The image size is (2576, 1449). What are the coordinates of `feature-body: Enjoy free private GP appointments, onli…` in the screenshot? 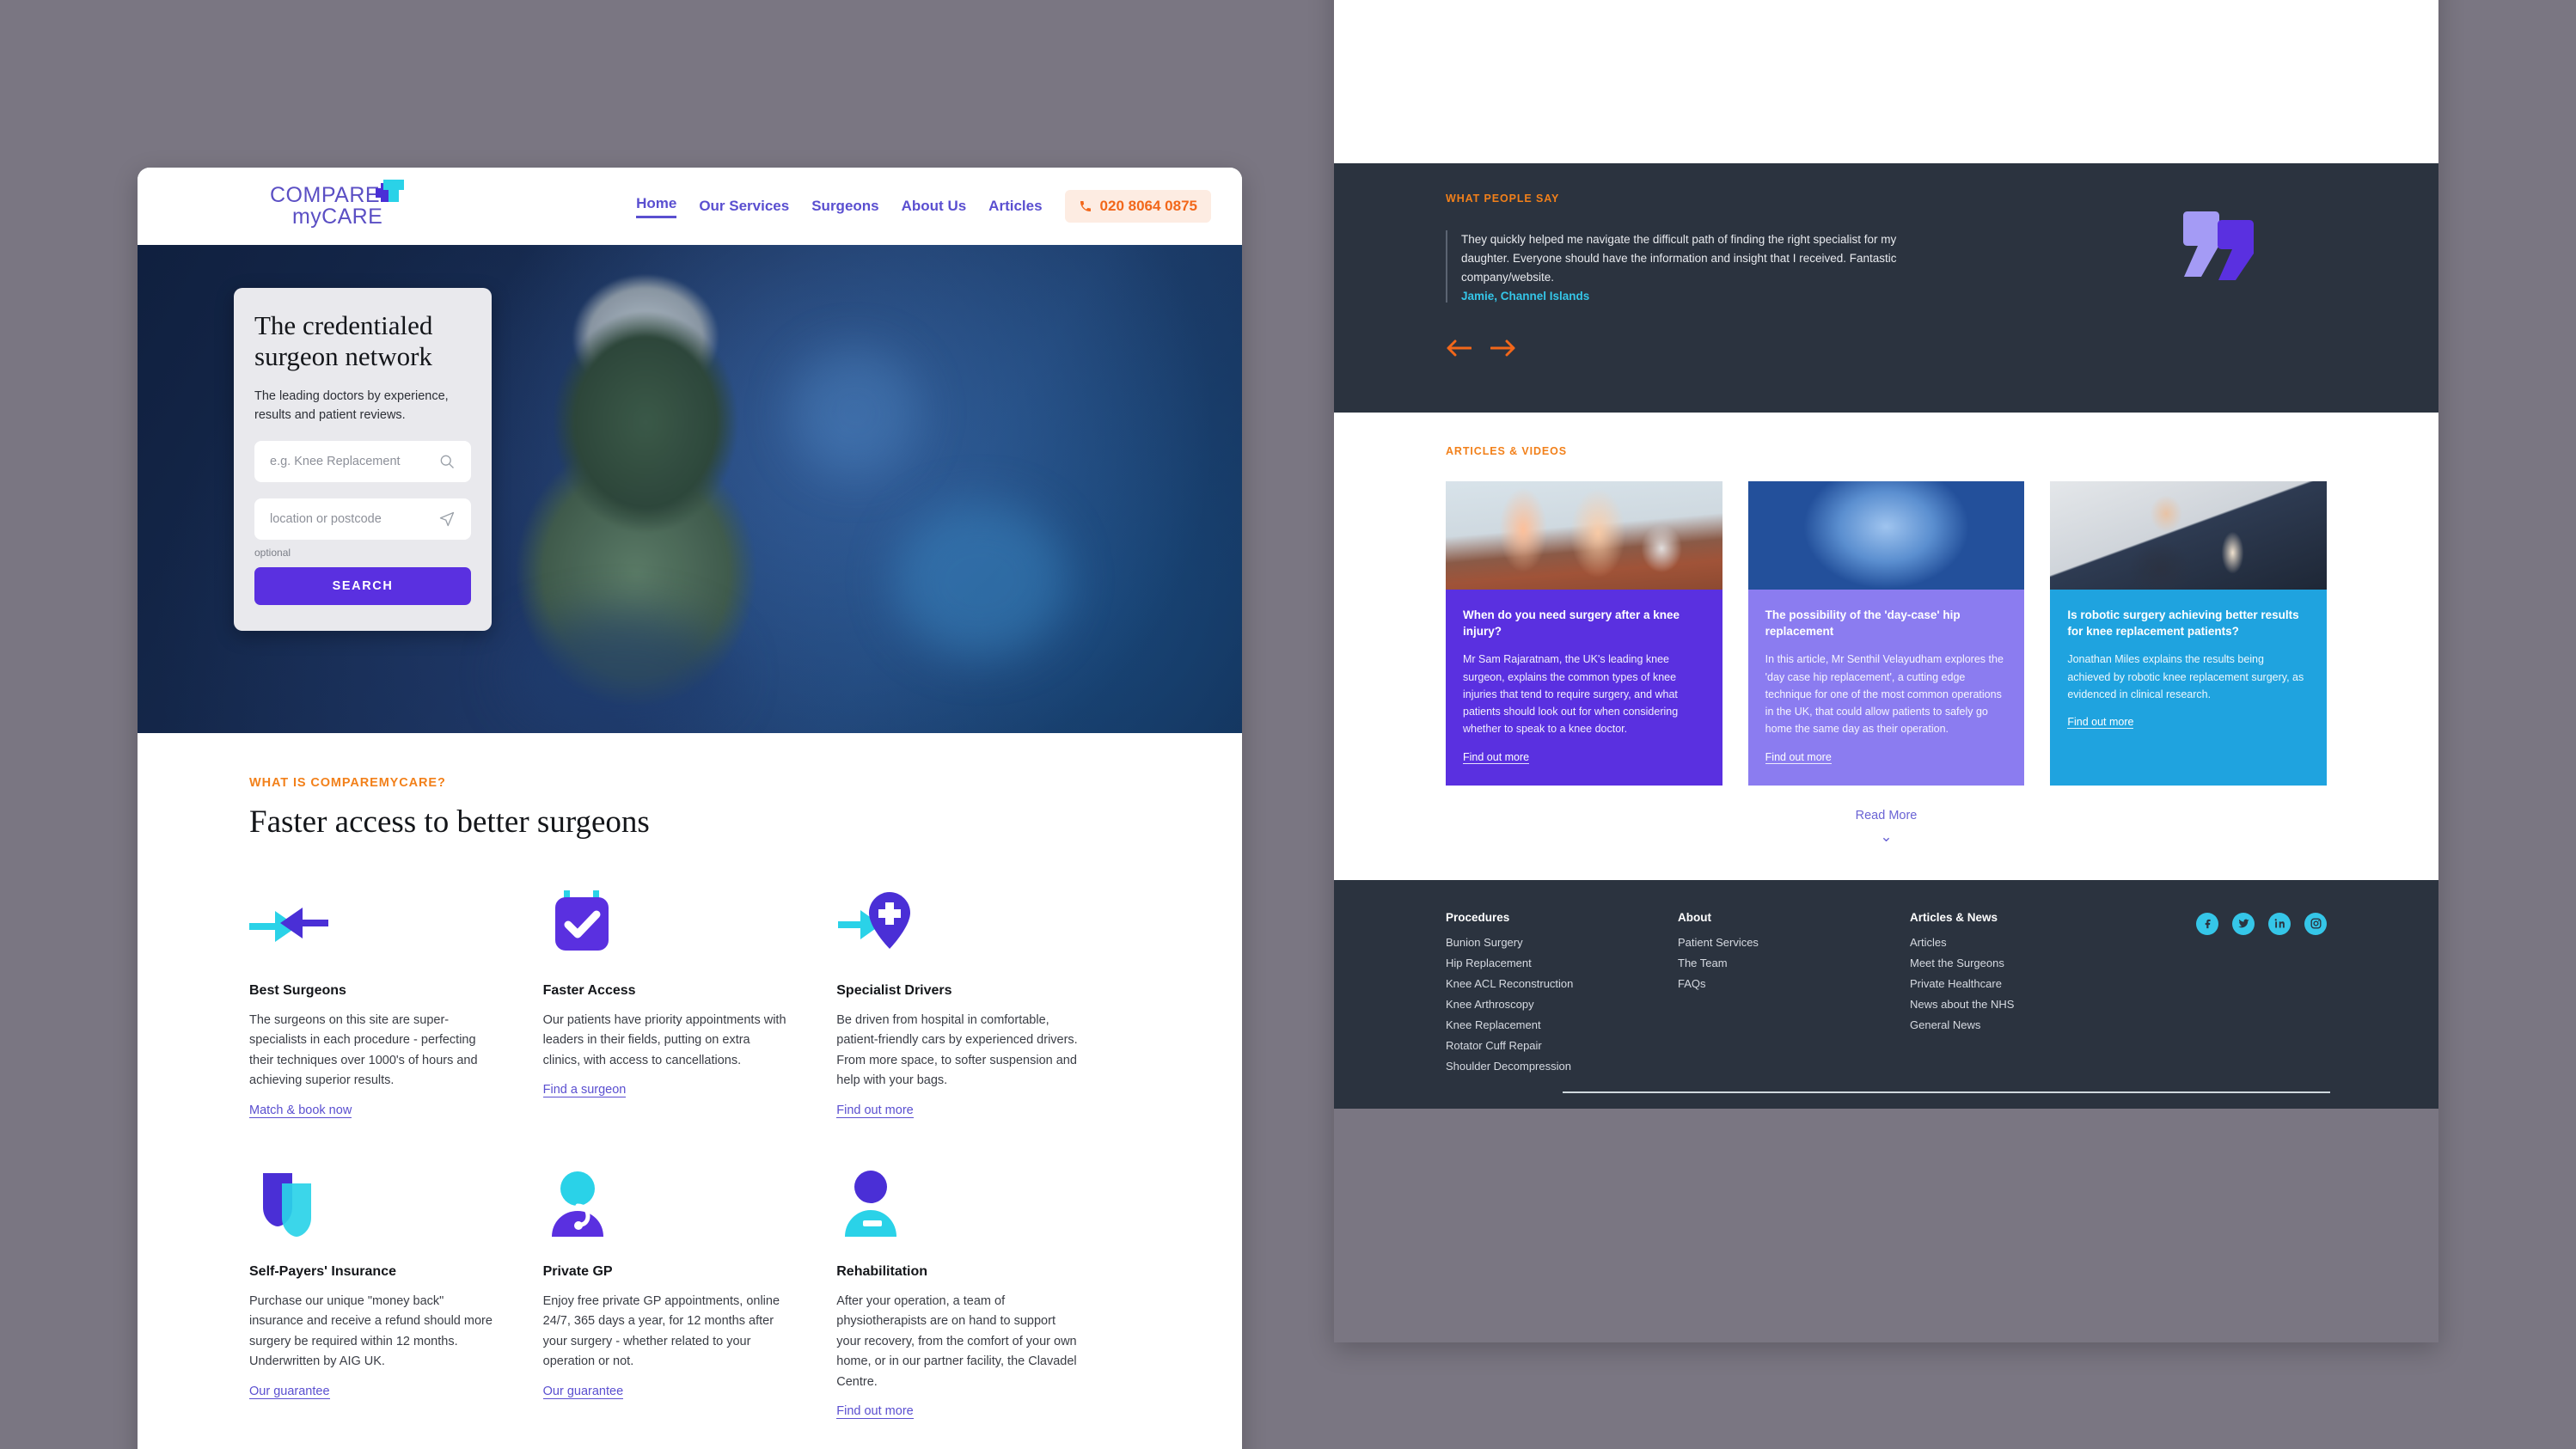 It's located at (661, 1331).